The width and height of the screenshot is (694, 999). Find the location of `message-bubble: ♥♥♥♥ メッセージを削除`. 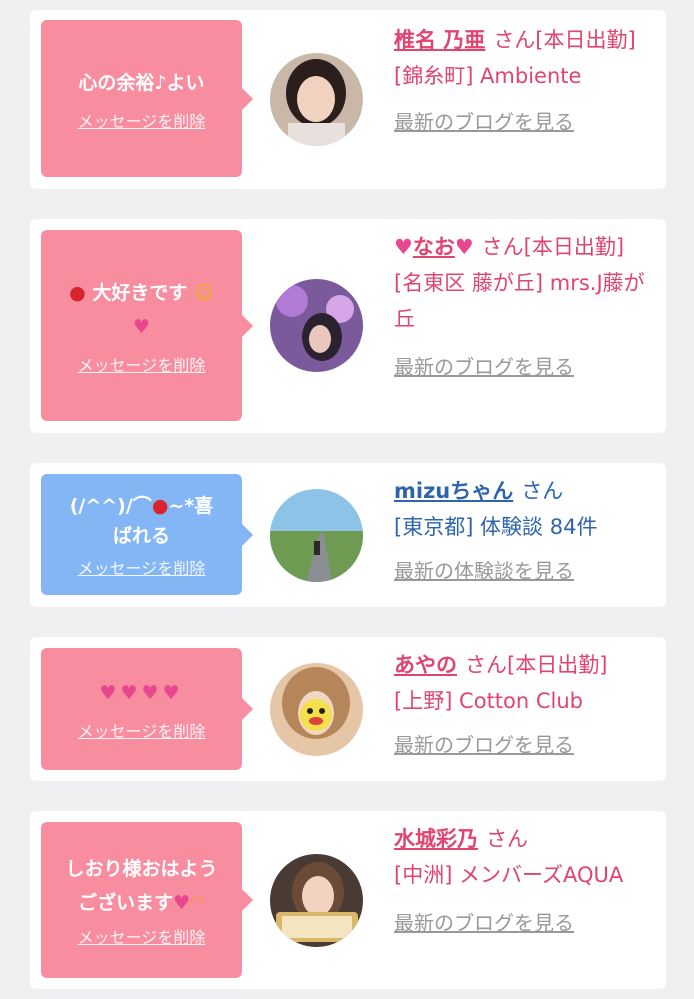

message-bubble: ♥♥♥♥ メッセージを削除 is located at coordinates (147, 709).